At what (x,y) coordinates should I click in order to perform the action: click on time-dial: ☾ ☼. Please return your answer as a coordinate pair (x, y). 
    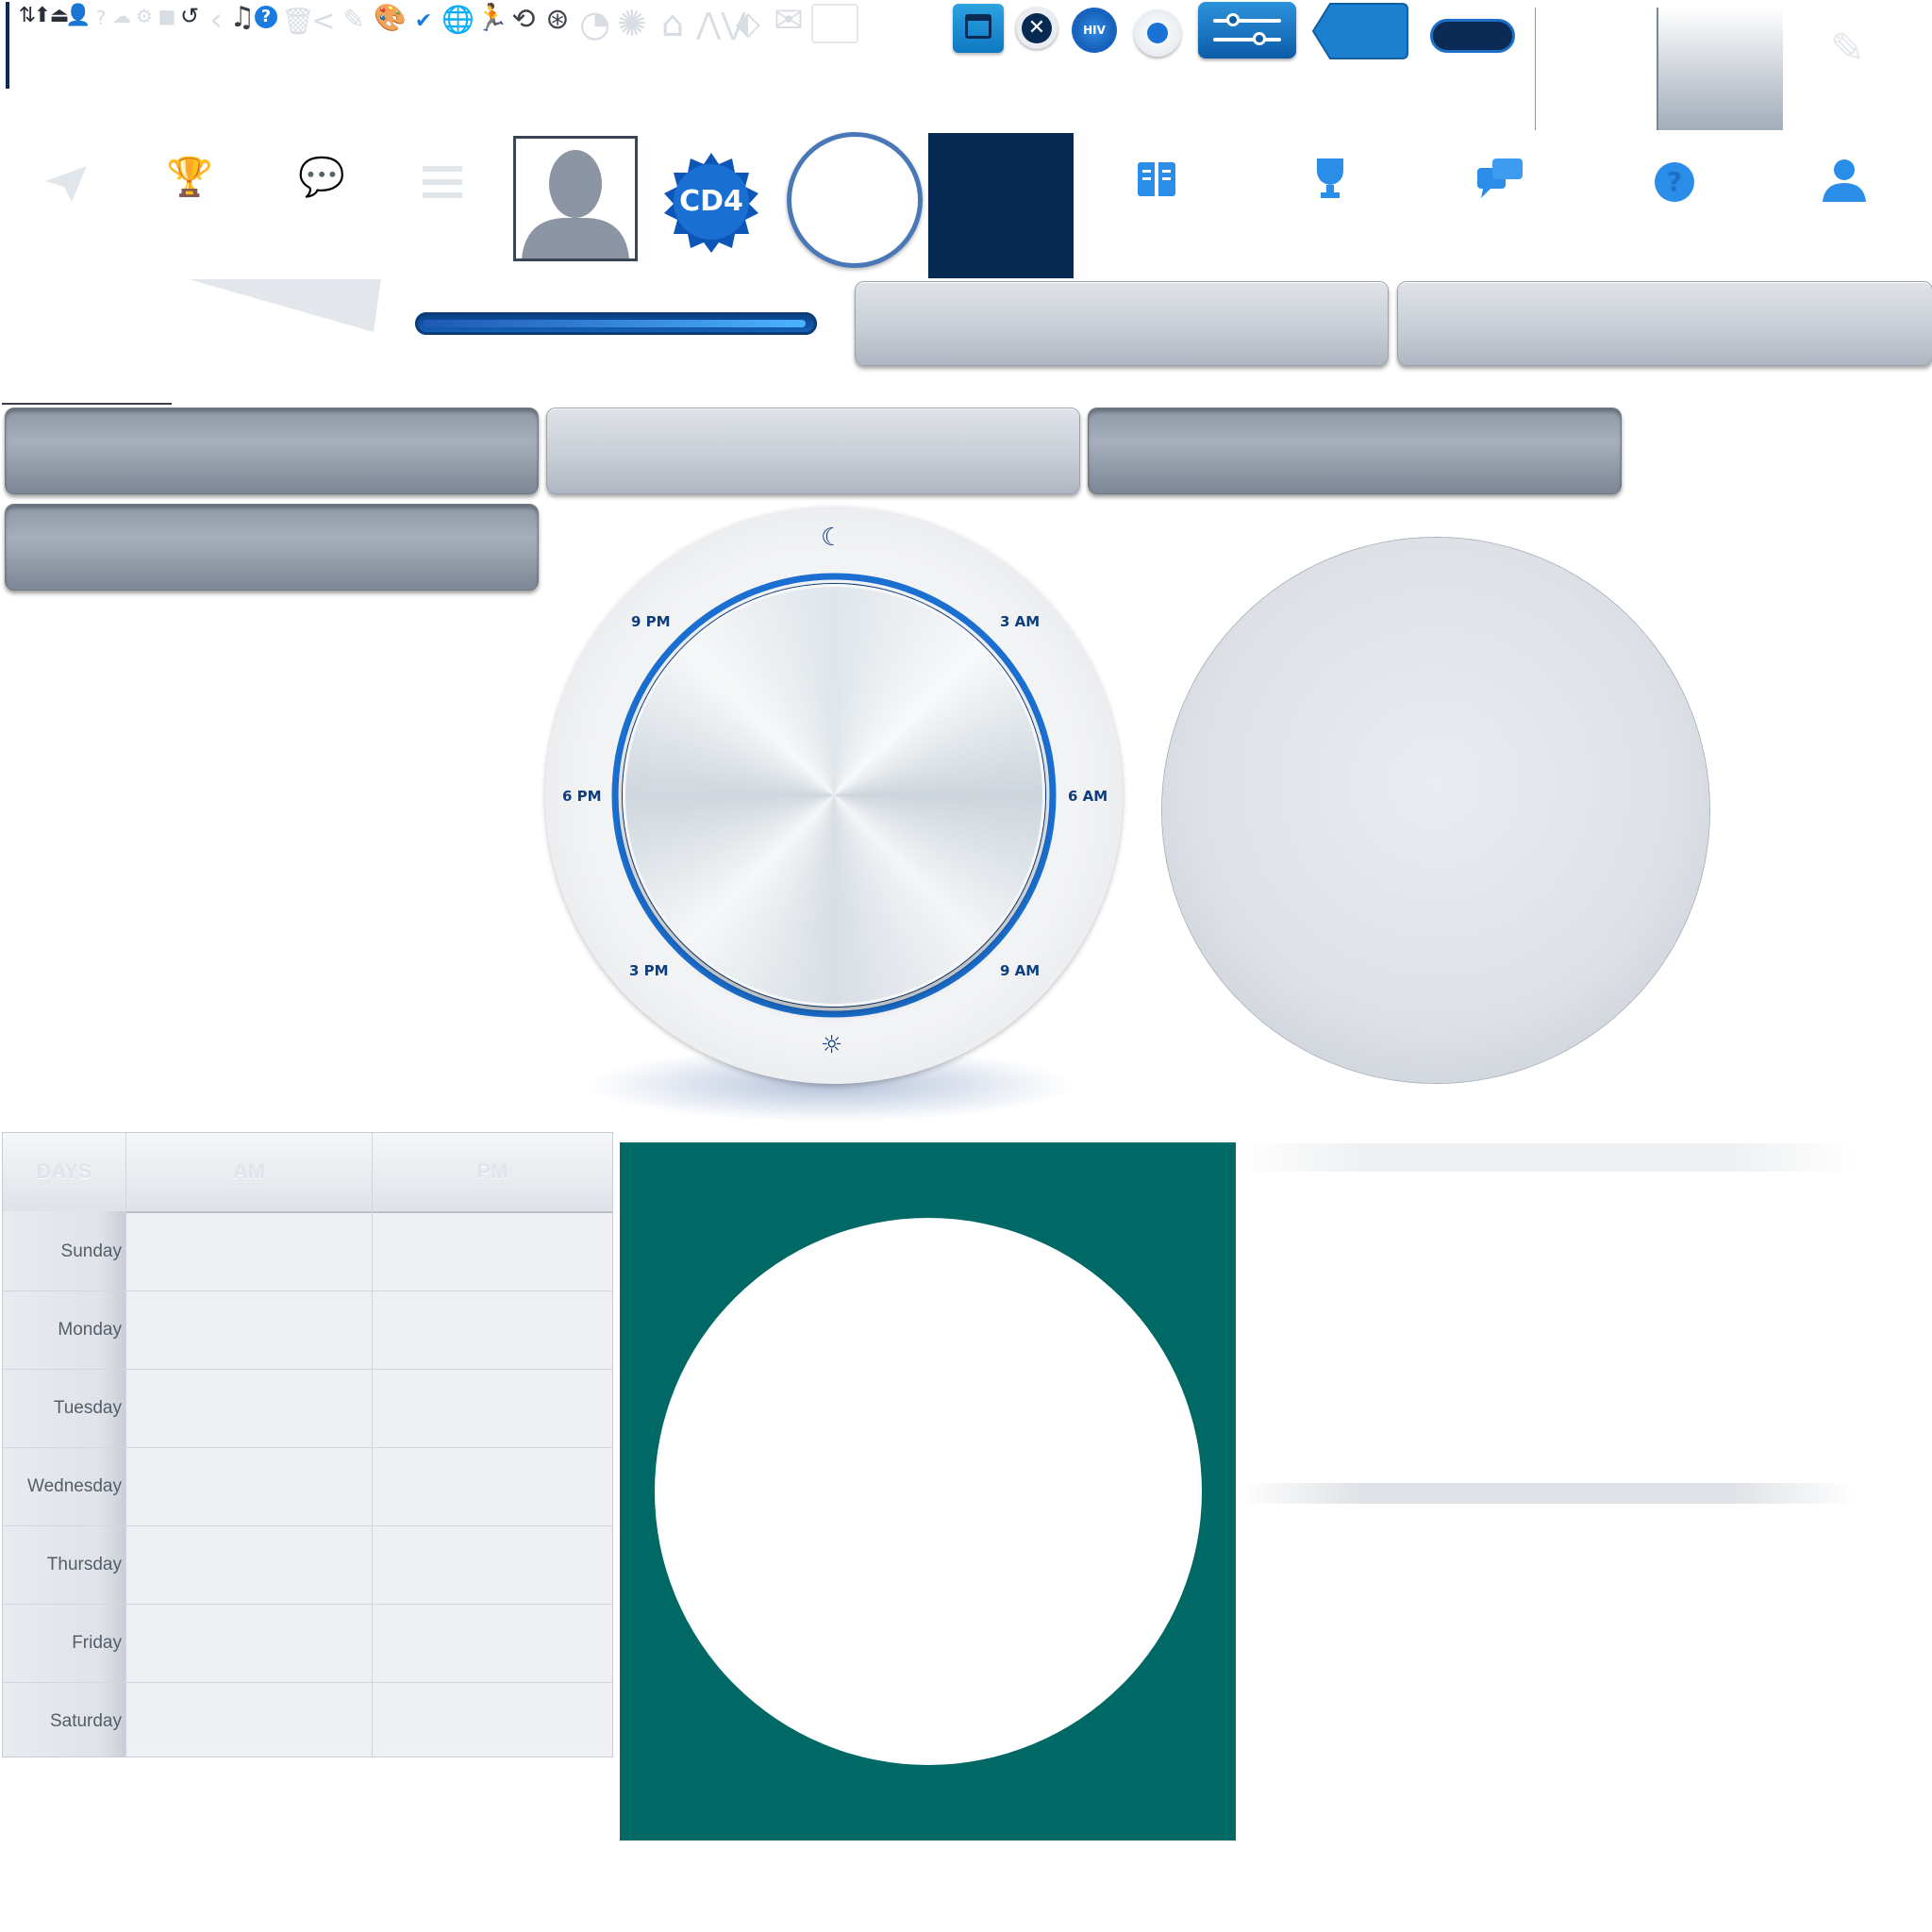
    Looking at the image, I should click on (834, 795).